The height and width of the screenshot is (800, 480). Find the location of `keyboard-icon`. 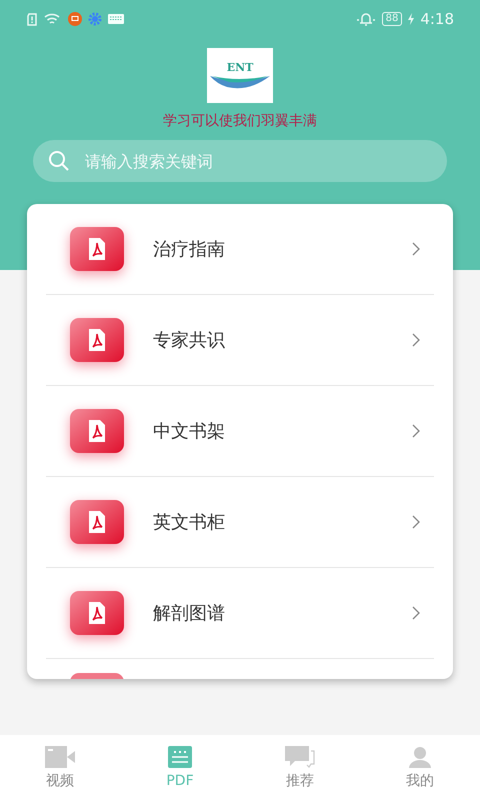

keyboard-icon is located at coordinates (116, 19).